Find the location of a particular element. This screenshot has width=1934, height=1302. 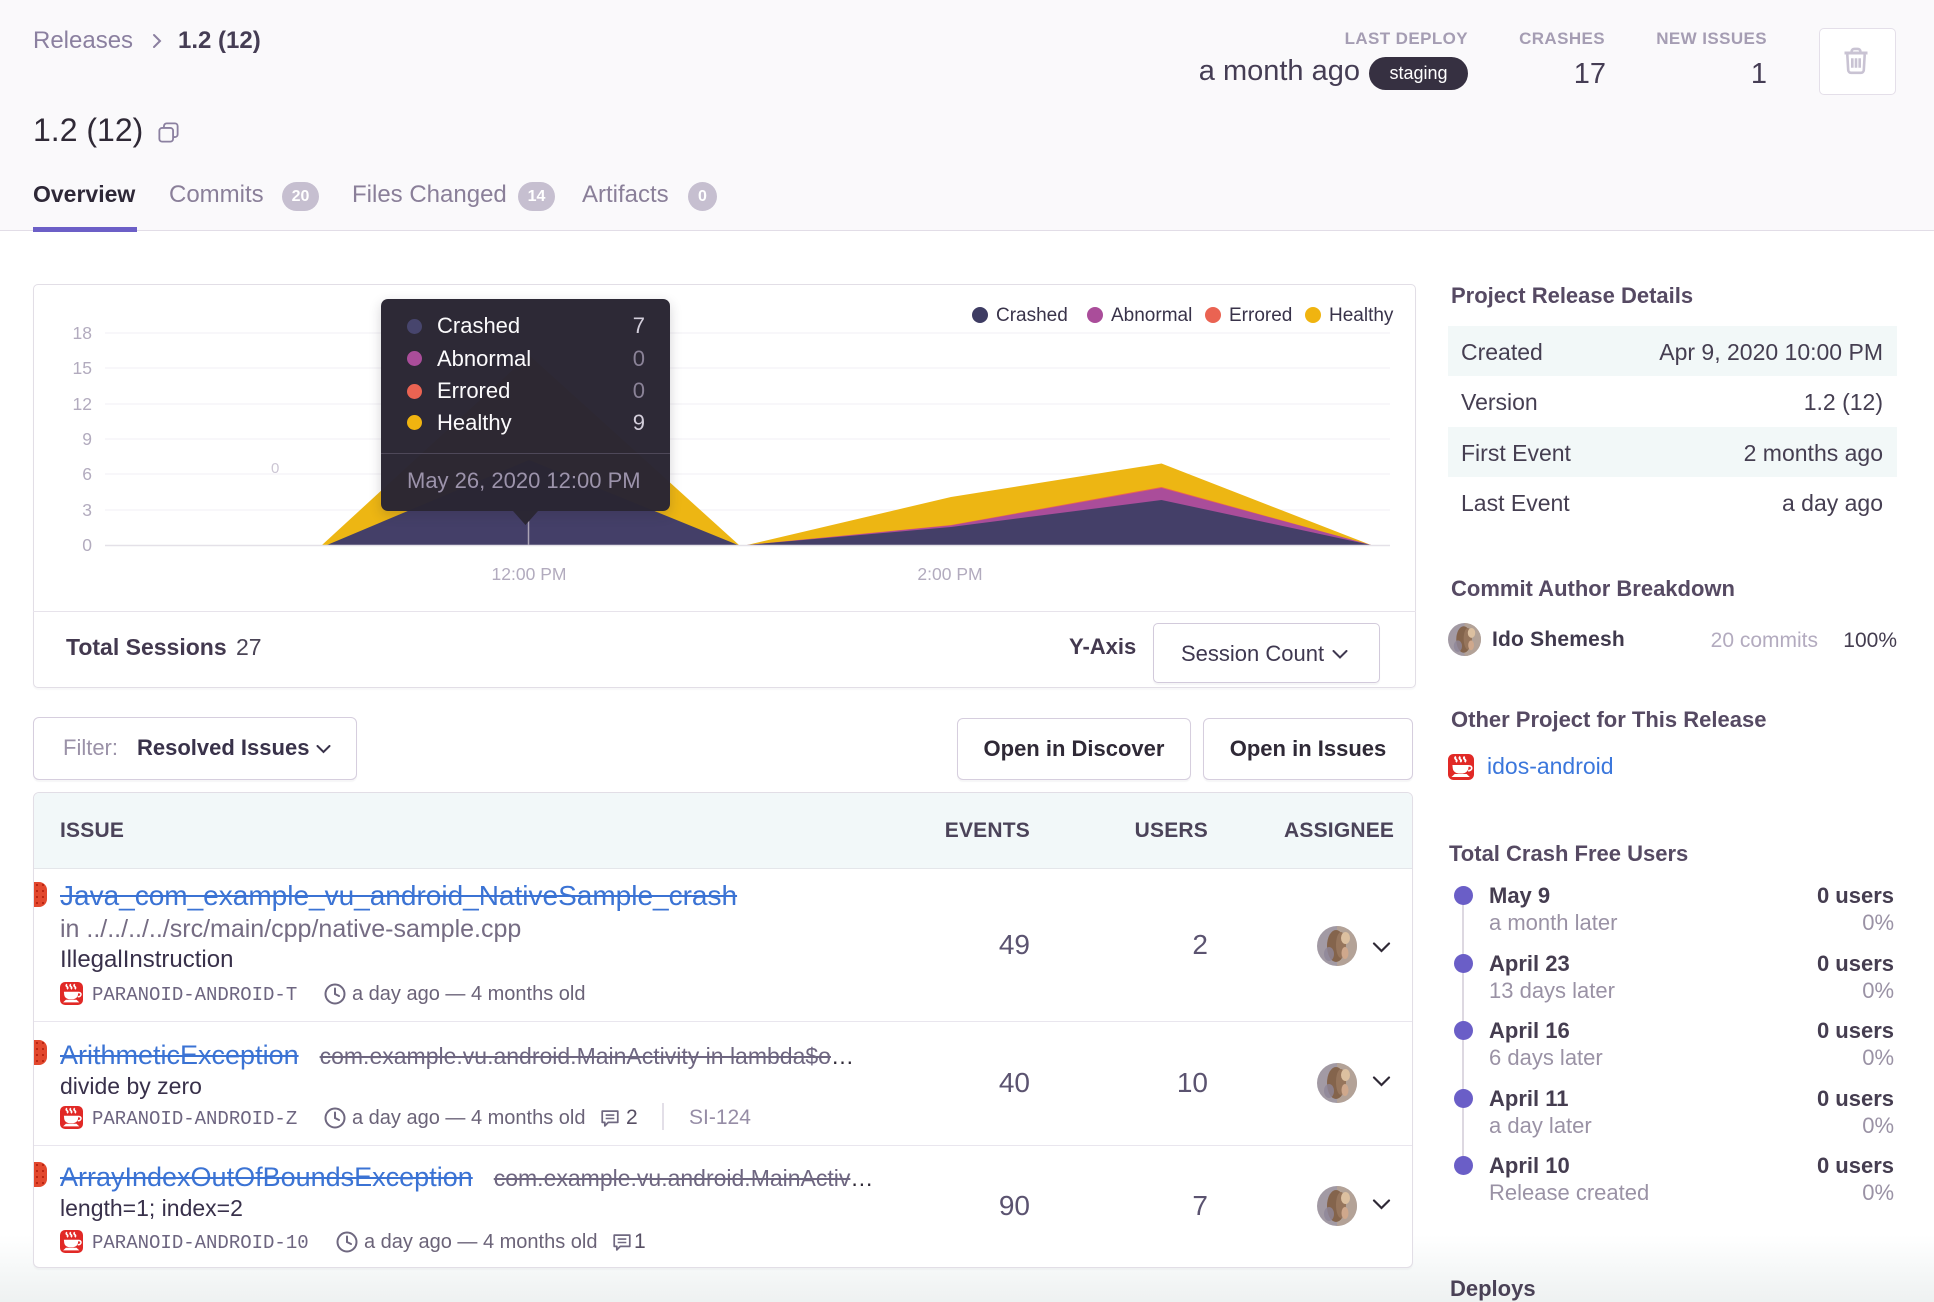

svg-text: 3 is located at coordinates (87, 510).